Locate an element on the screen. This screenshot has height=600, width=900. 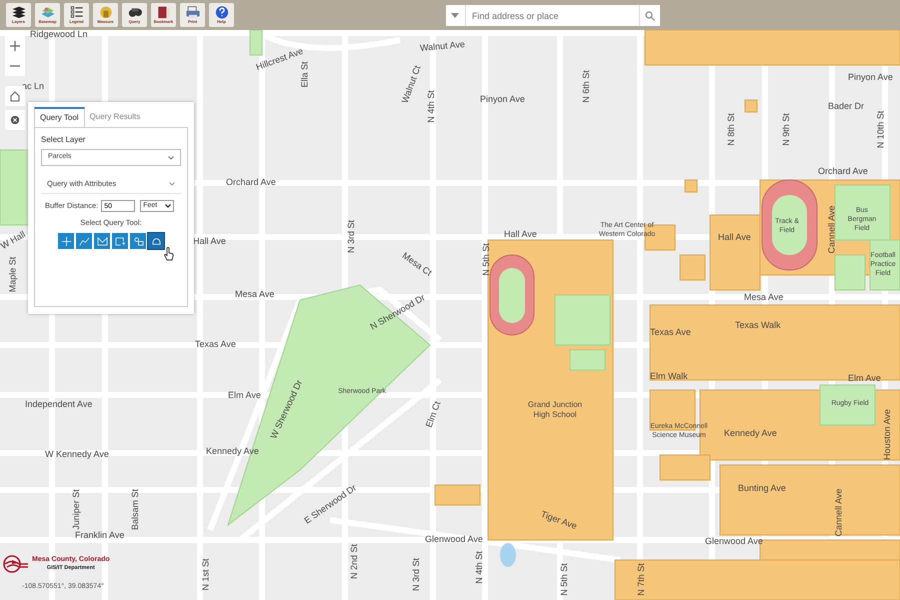
caret-icon is located at coordinates (455, 15).